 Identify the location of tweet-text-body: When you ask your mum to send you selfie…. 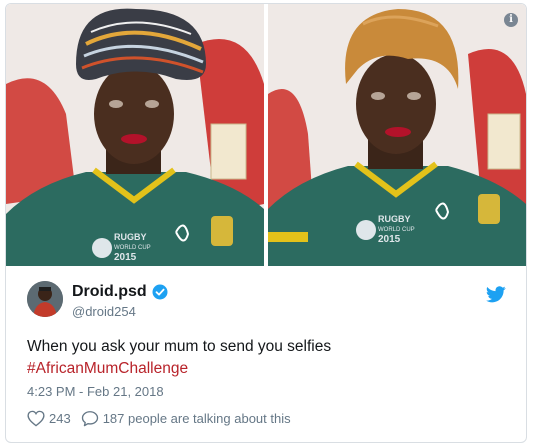
(179, 346).